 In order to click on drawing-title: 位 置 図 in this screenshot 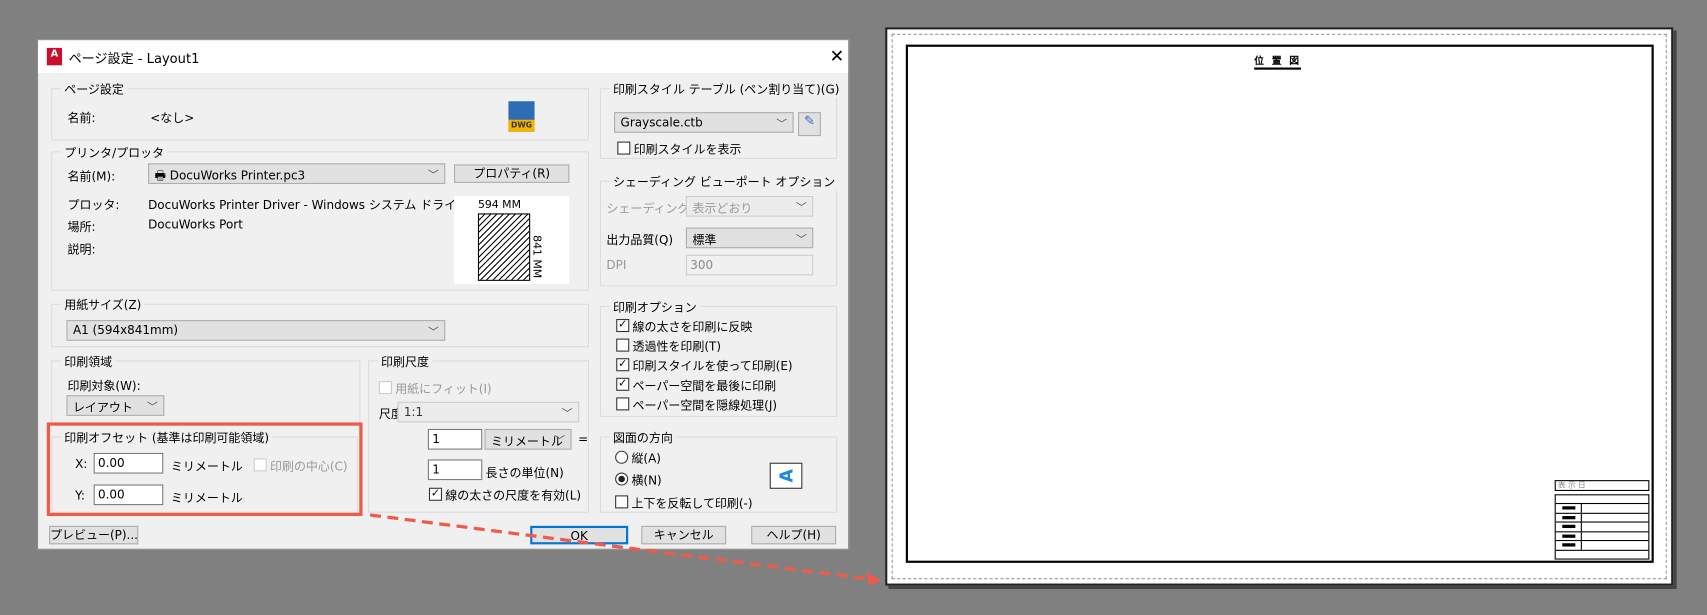, I will do `click(1278, 61)`.